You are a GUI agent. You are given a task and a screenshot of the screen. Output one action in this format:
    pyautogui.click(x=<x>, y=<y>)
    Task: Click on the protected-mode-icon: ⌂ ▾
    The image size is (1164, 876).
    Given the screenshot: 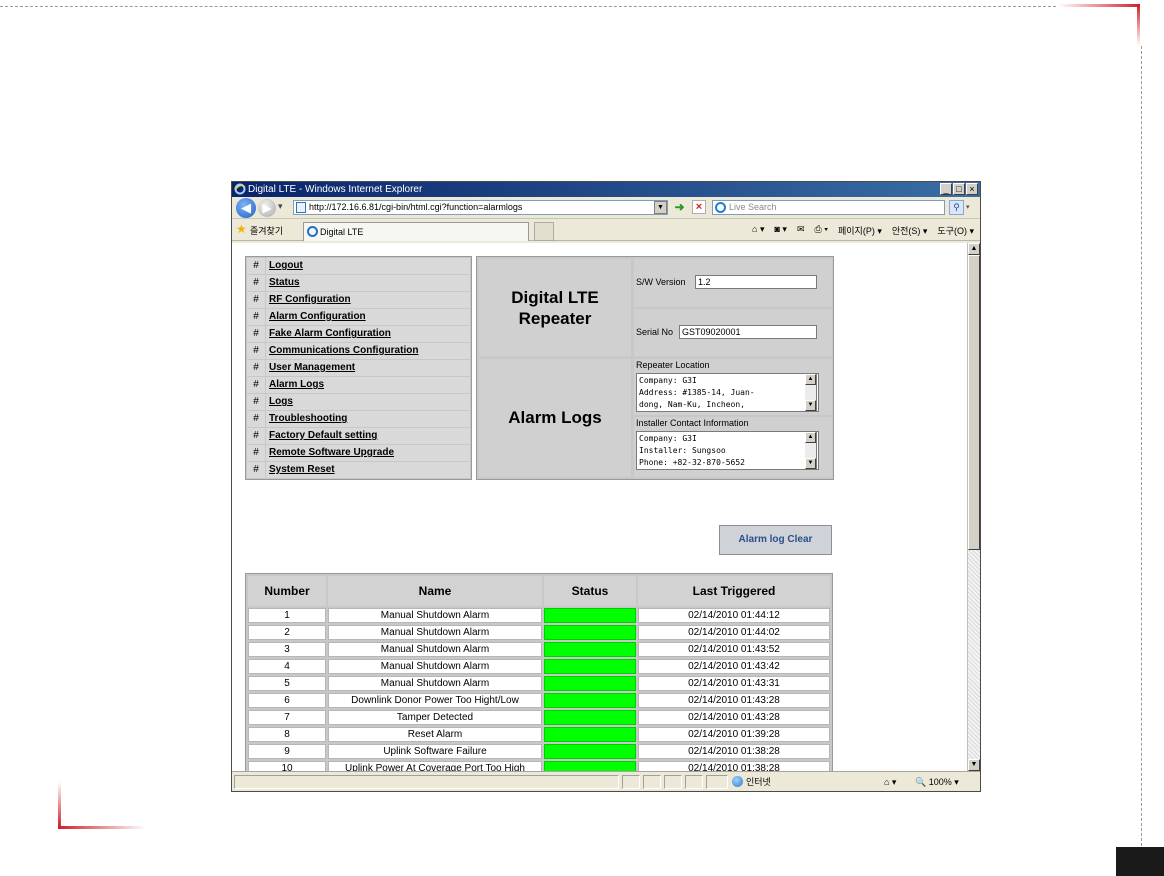 What is the action you would take?
    pyautogui.click(x=890, y=782)
    